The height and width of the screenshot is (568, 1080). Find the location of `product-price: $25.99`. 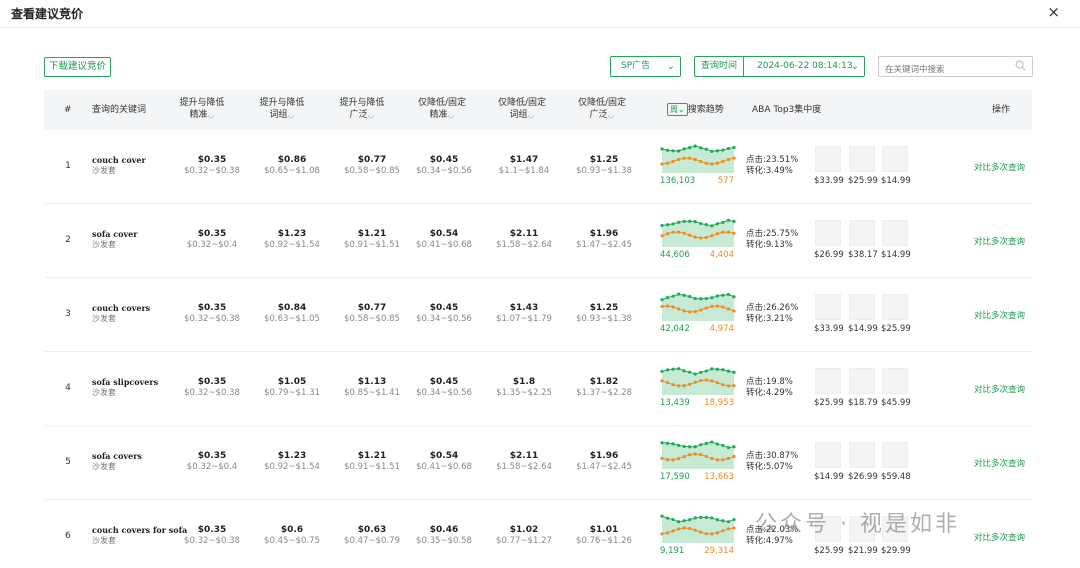

product-price: $25.99 is located at coordinates (829, 551).